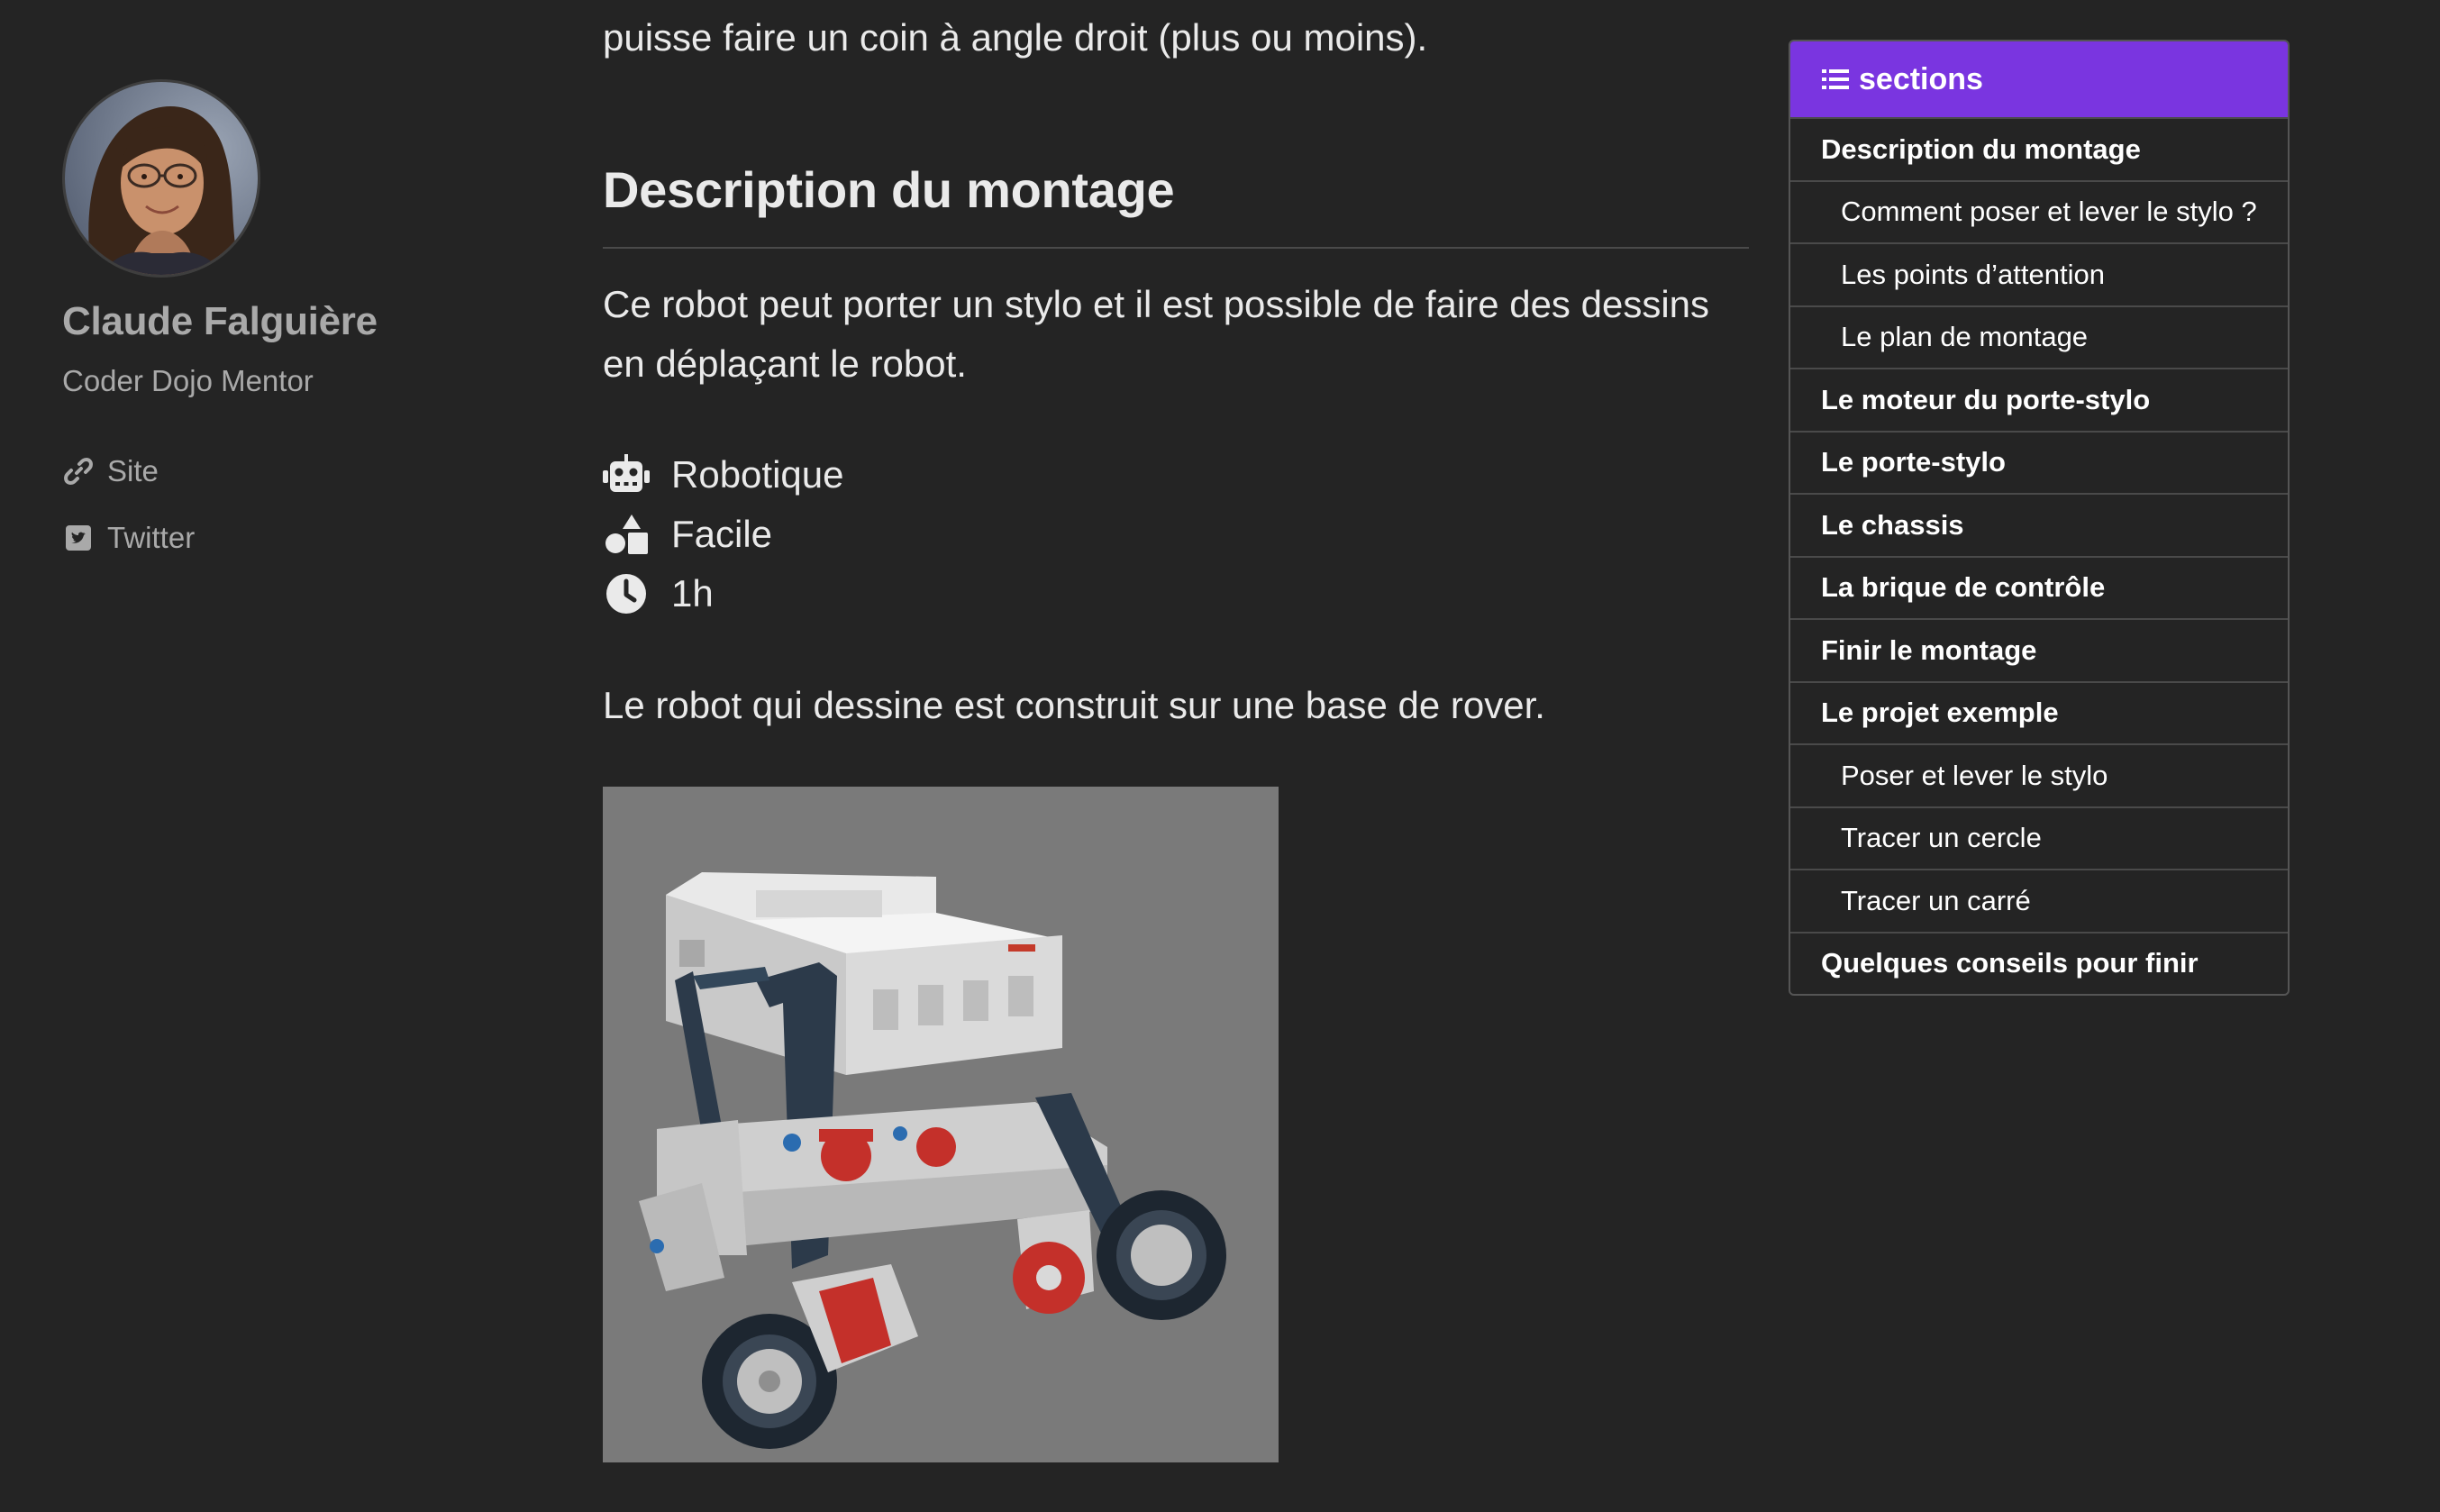  Describe the element at coordinates (2039, 774) in the screenshot. I see `toc-item-poser-et-lever-le-stylo: Poser et lever le stylo` at that location.